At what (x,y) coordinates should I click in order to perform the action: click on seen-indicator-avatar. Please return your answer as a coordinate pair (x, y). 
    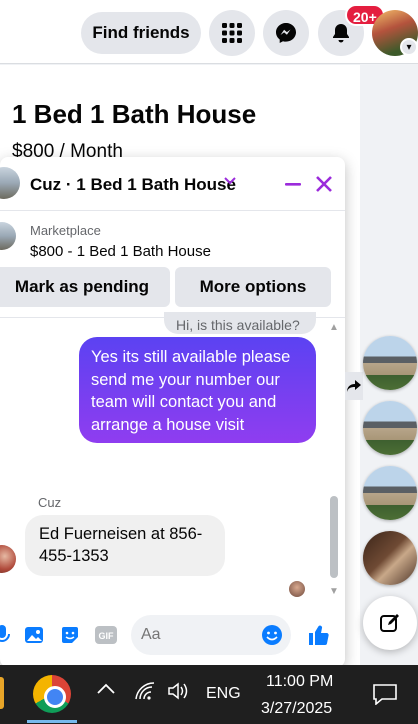
    Looking at the image, I should click on (297, 589).